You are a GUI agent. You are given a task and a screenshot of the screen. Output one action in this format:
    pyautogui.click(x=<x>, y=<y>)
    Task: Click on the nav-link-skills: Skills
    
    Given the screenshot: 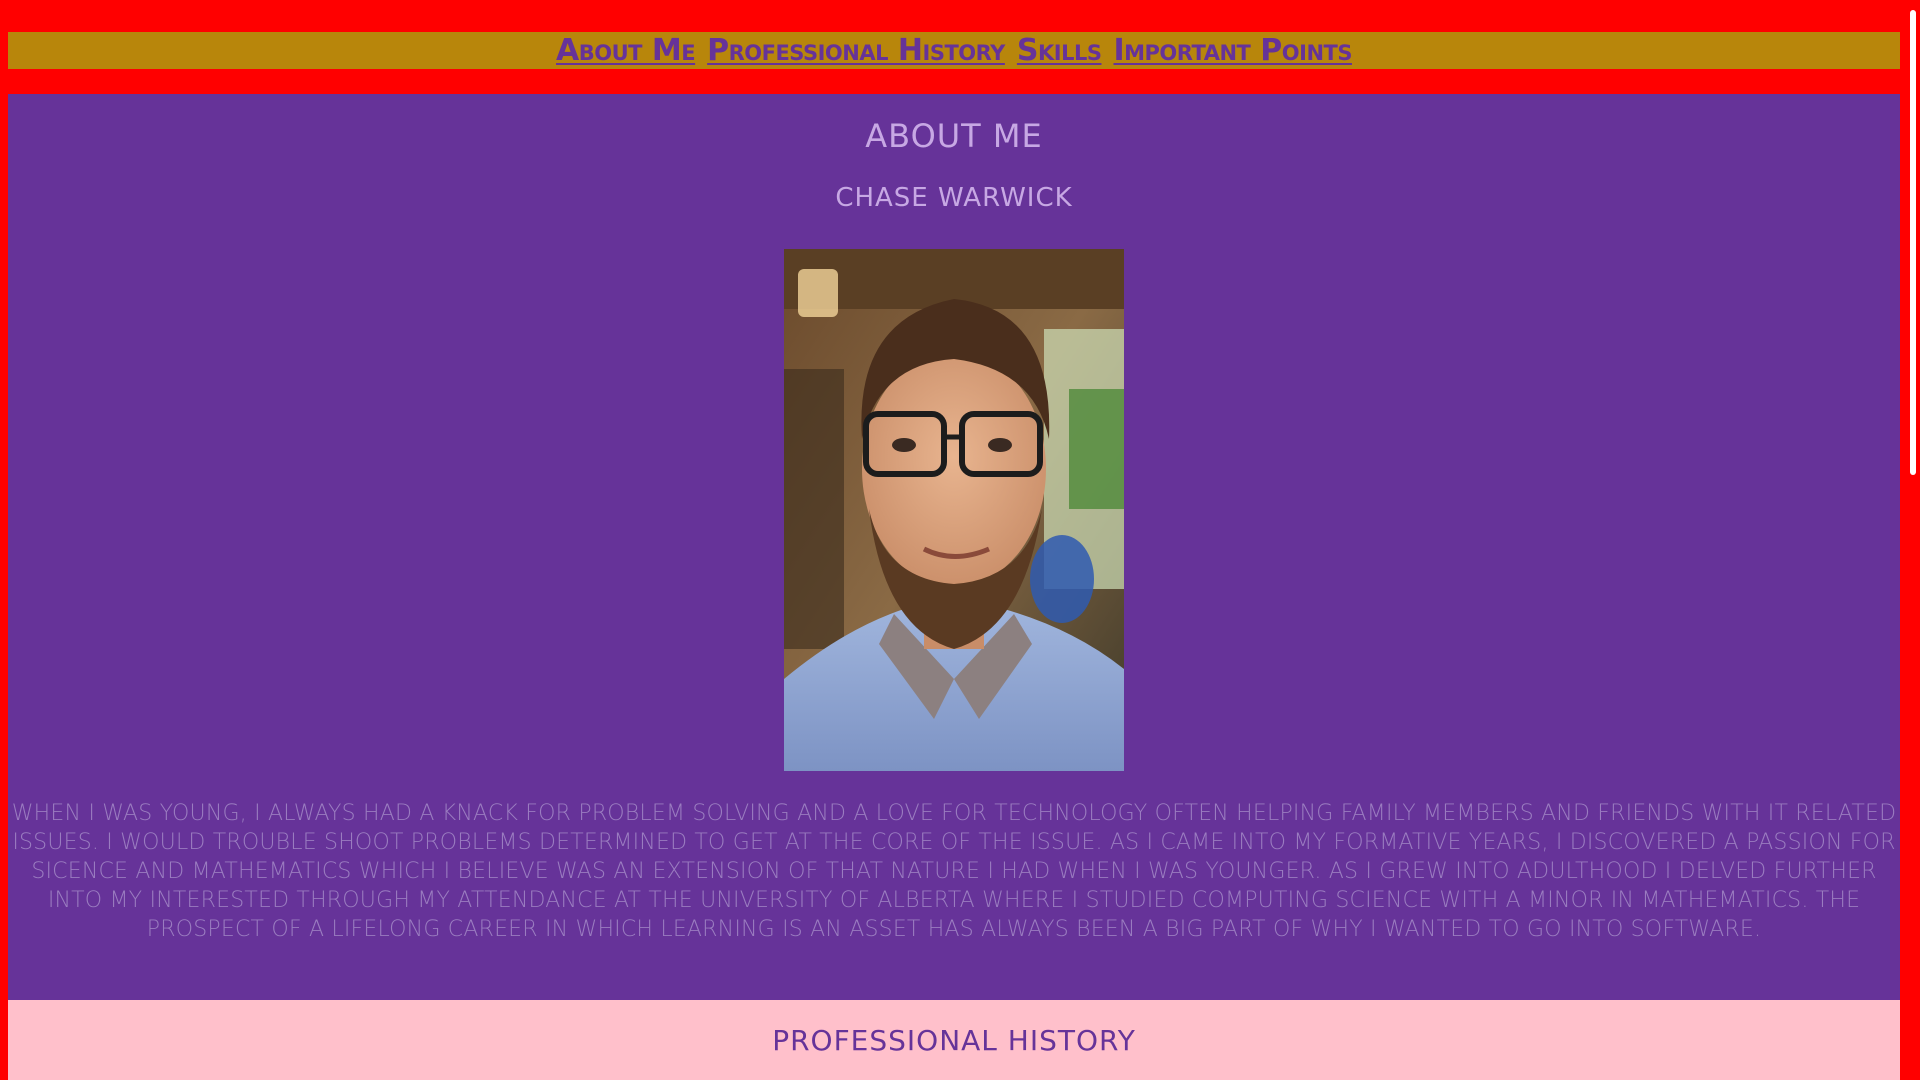 What is the action you would take?
    pyautogui.click(x=1059, y=50)
    